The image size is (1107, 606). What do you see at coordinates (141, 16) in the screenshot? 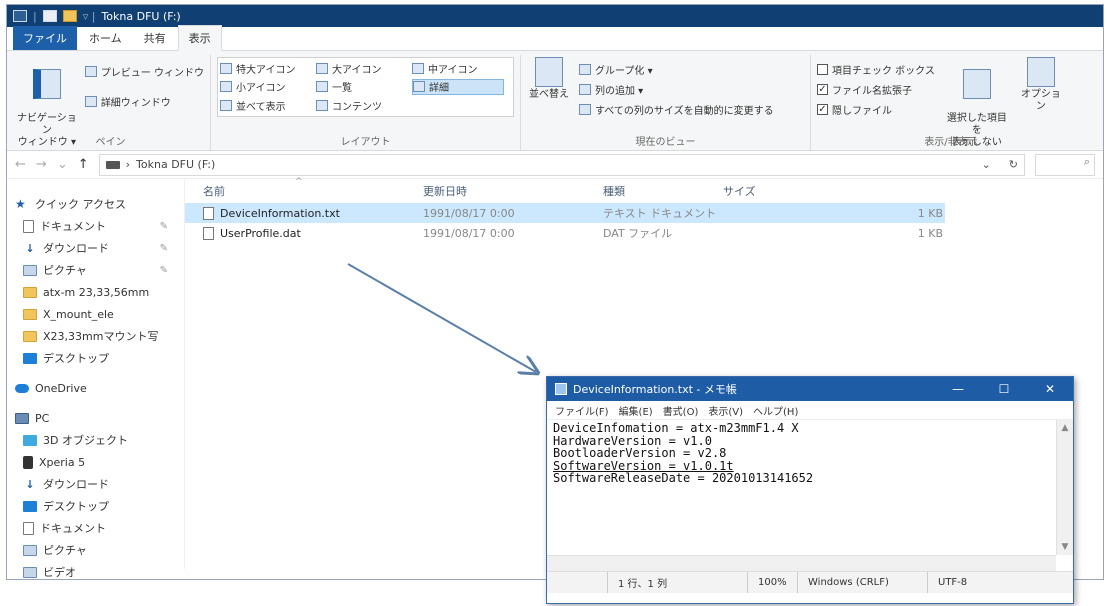
I see `window-title: Tokna DFU (F:)` at bounding box center [141, 16].